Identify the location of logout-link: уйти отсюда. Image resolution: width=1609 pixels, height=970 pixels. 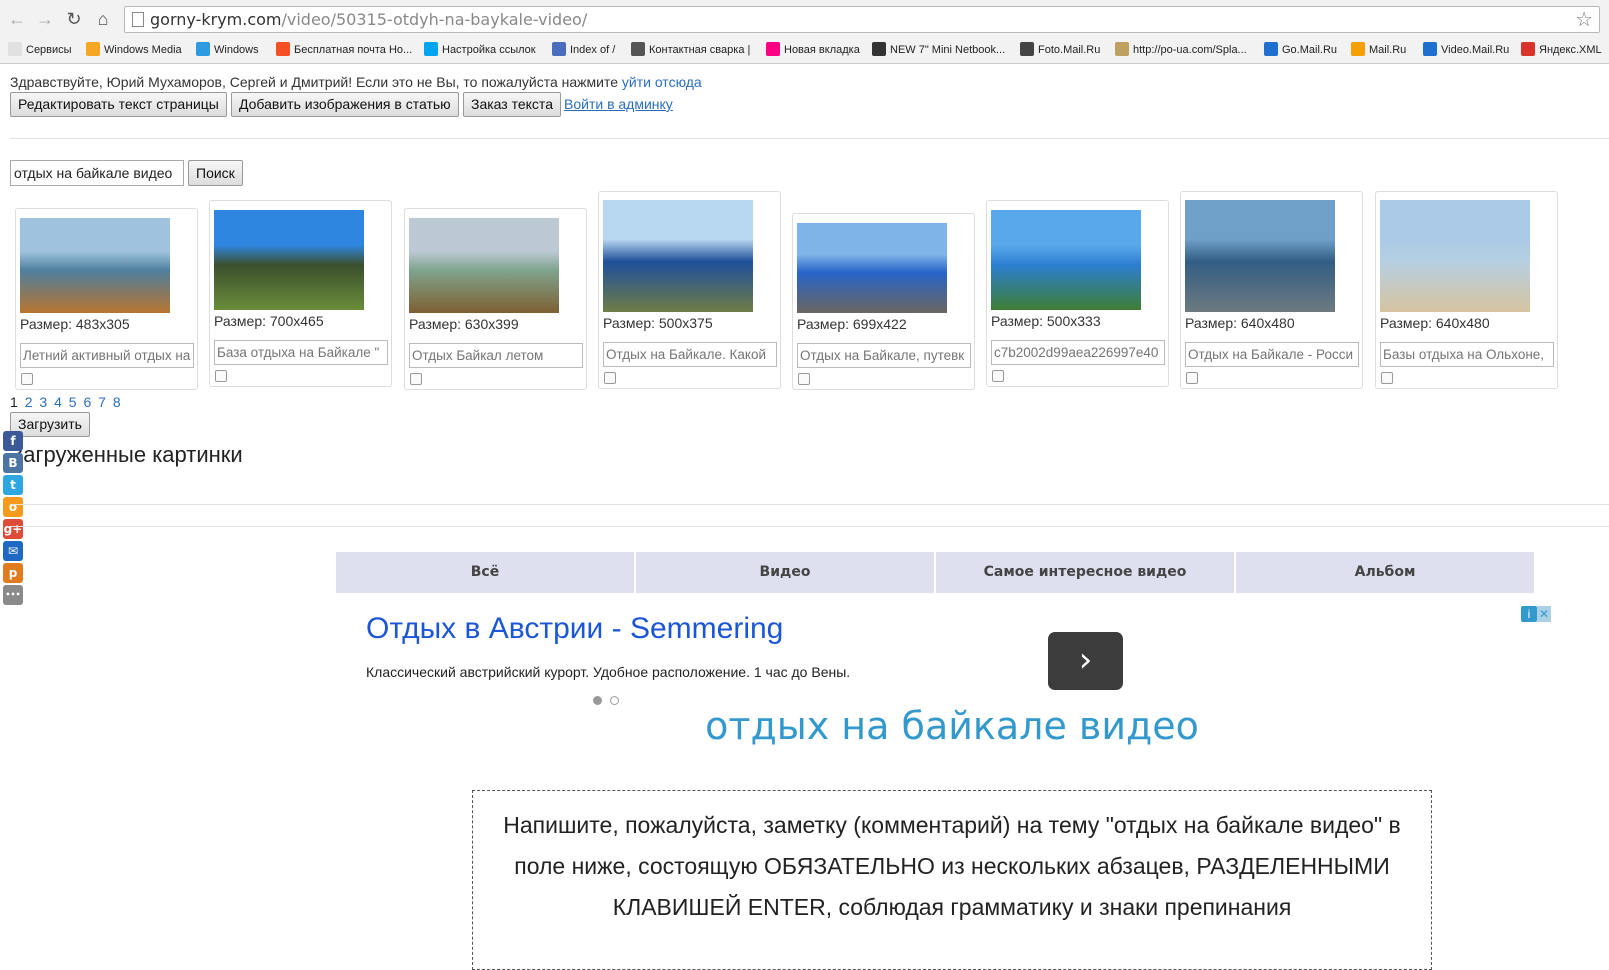
(662, 82).